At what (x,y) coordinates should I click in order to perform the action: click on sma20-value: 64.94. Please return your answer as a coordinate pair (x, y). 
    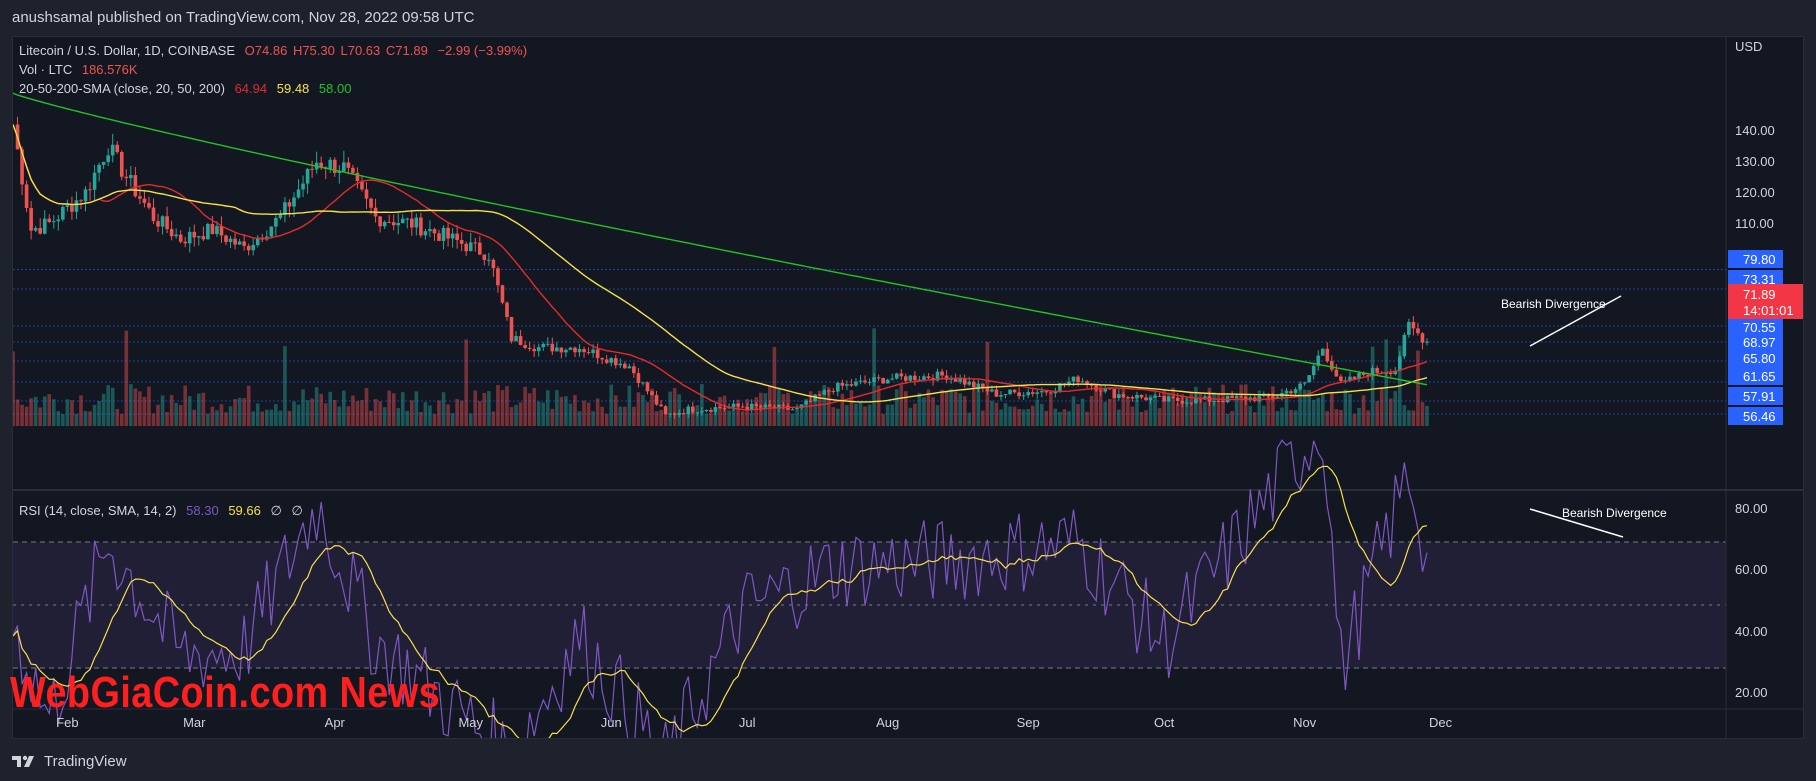
    Looking at the image, I should click on (251, 88).